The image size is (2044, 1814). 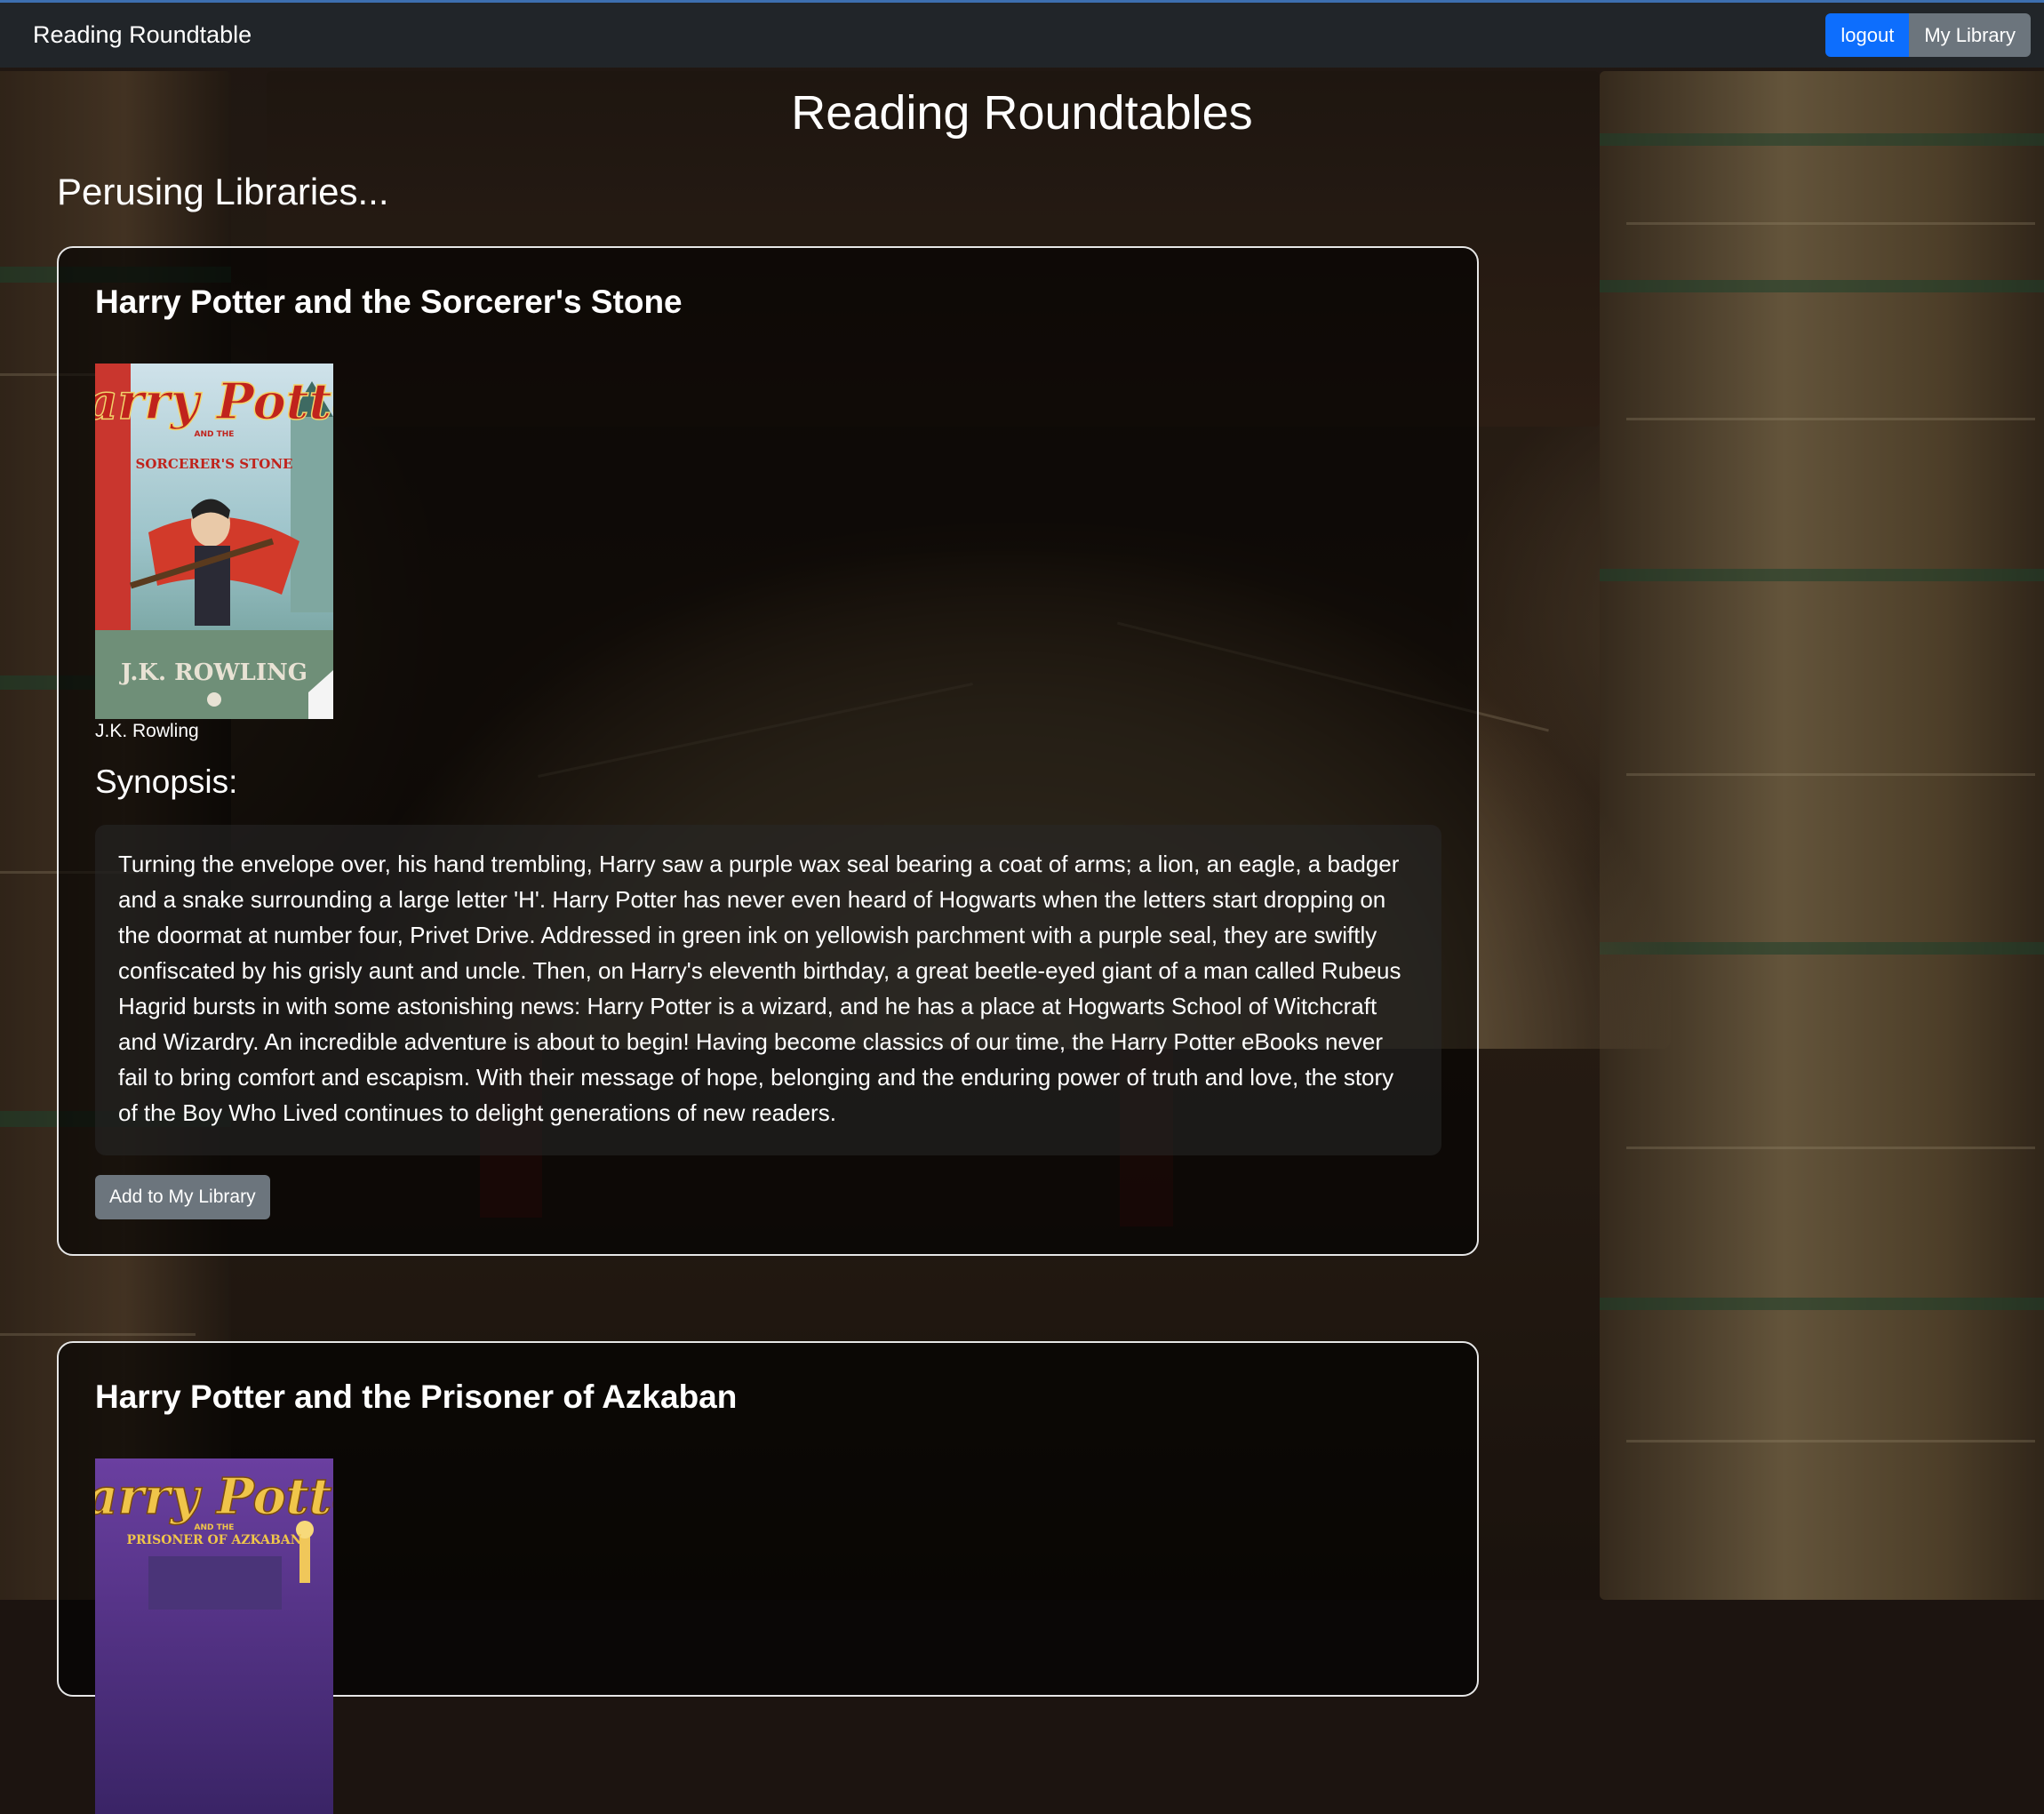 I want to click on my-library-button: My Library, so click(x=1970, y=35).